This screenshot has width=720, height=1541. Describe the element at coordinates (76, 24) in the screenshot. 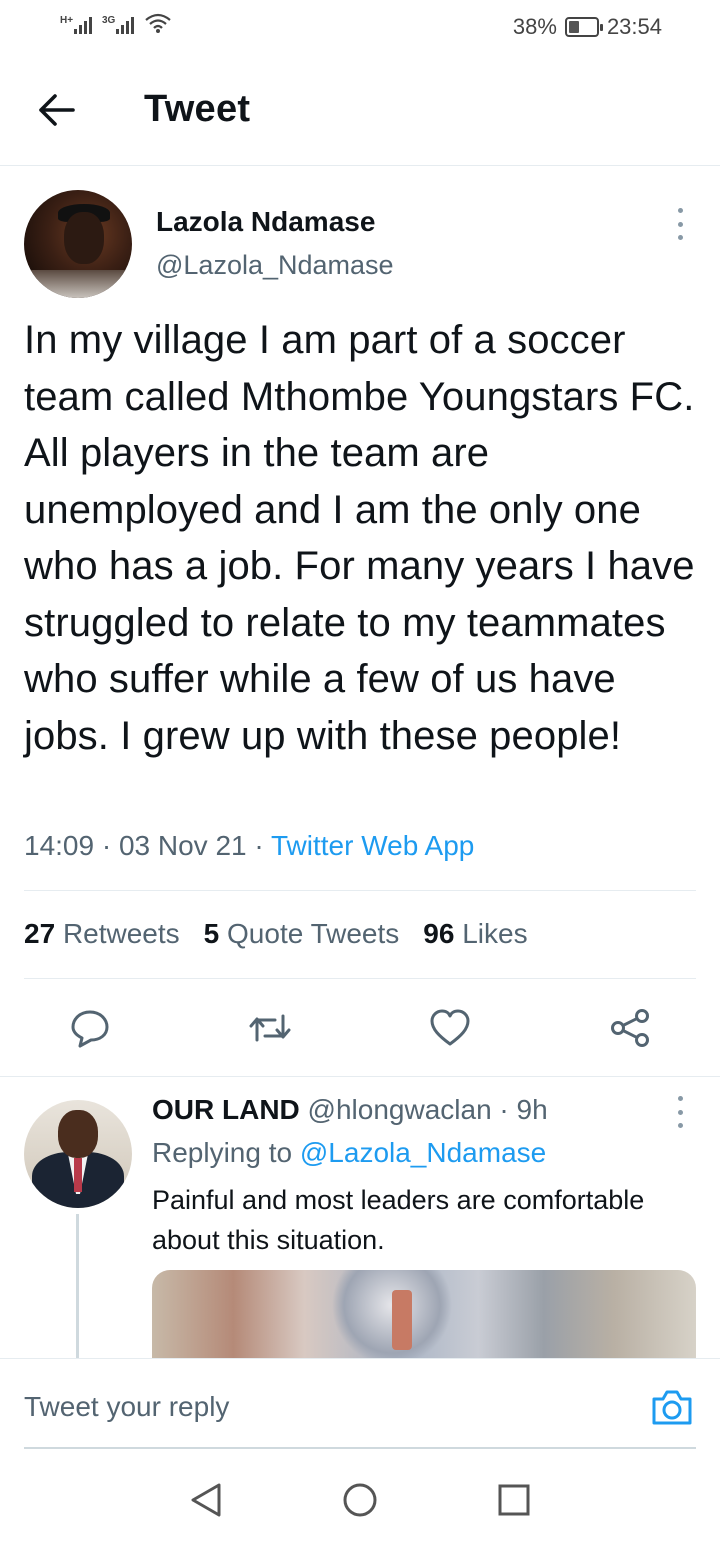

I see `signal-strength-icon: H+` at that location.